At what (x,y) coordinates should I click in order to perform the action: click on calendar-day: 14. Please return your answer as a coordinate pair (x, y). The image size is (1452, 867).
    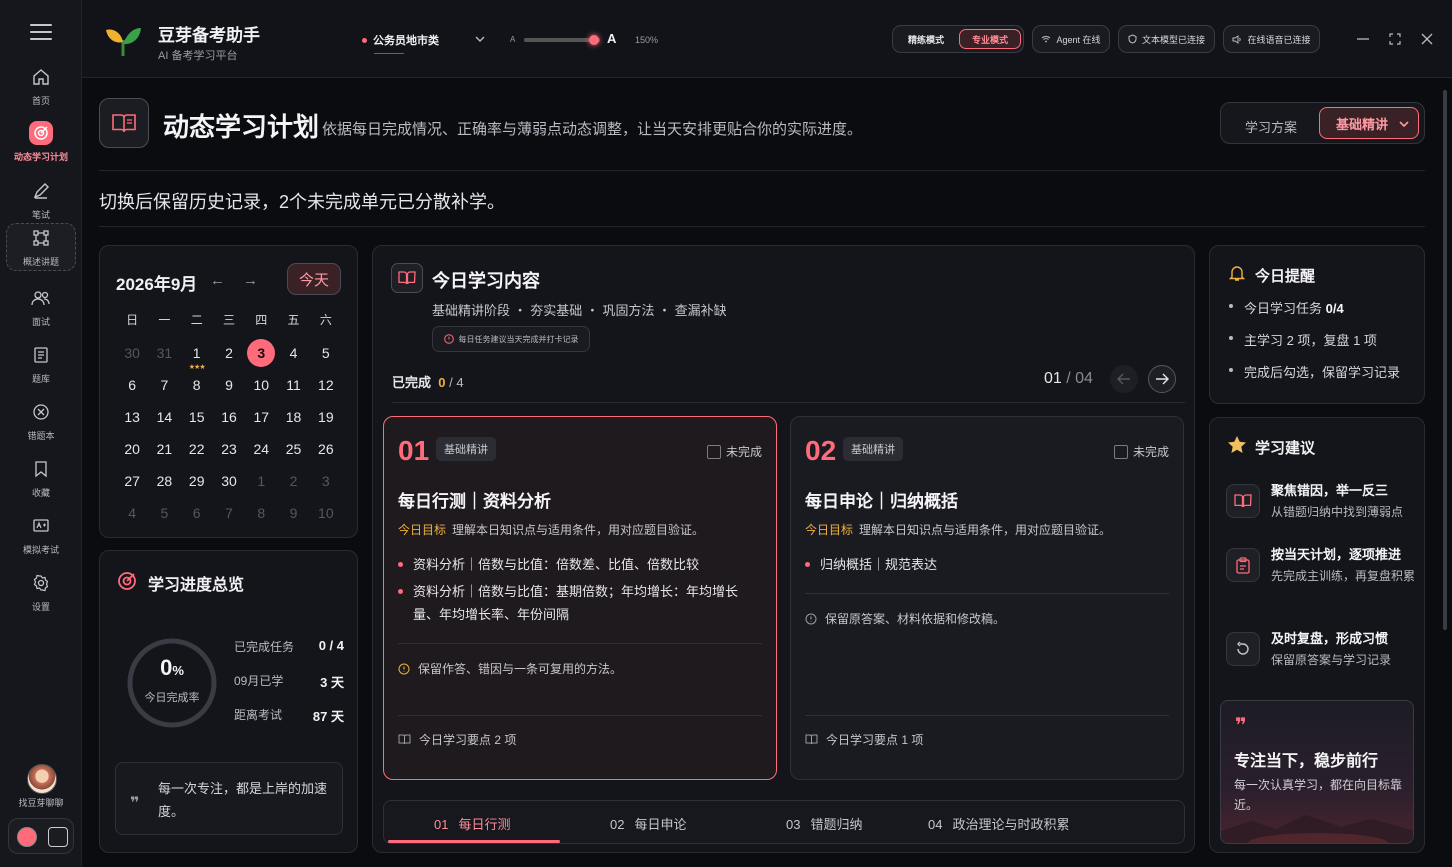
    Looking at the image, I should click on (164, 417).